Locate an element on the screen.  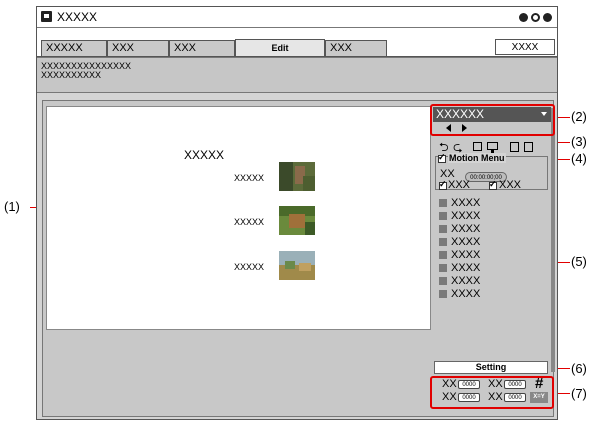
callout-4: (4) is located at coordinates (579, 158).